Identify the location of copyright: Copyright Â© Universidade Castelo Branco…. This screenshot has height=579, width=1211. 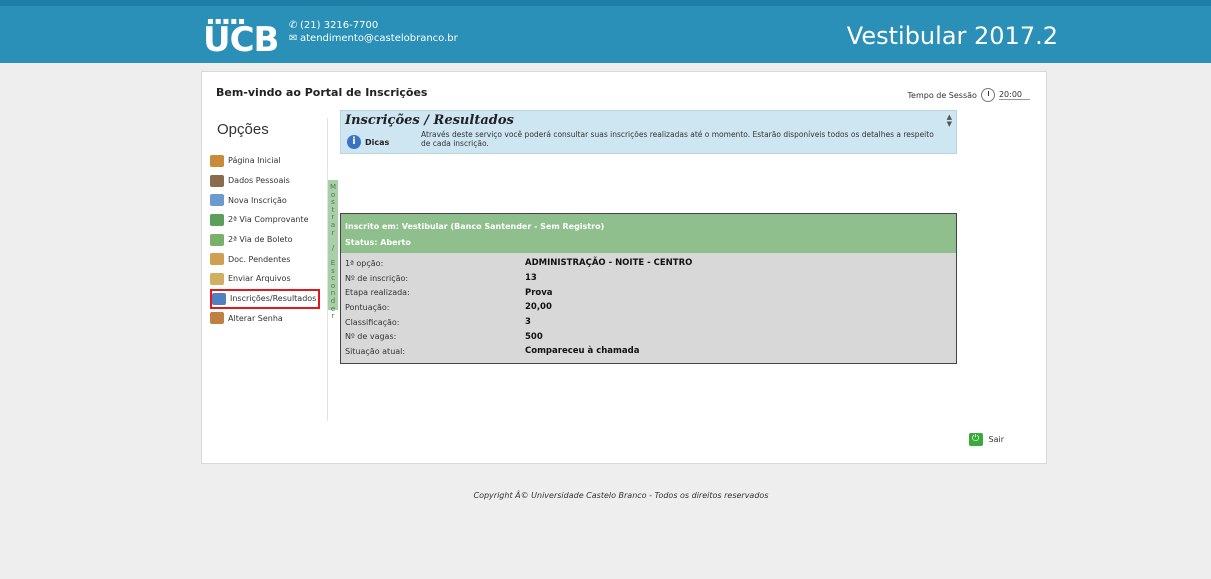
(621, 495).